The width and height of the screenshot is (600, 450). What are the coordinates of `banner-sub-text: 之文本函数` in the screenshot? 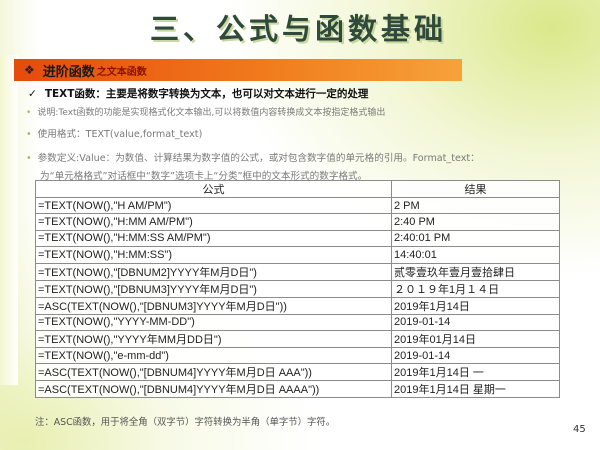 It's located at (121, 72).